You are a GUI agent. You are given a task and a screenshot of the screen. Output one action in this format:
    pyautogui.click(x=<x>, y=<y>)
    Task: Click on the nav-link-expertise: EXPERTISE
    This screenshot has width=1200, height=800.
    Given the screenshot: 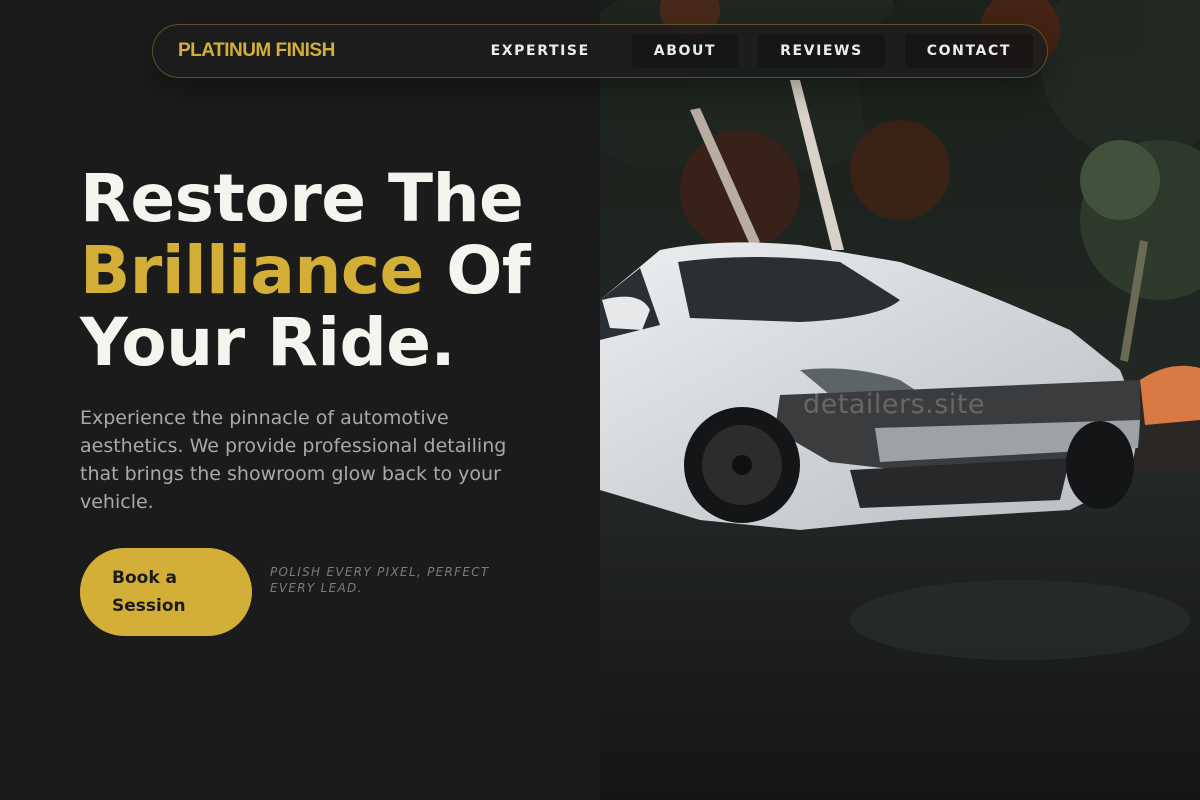 What is the action you would take?
    pyautogui.click(x=540, y=51)
    